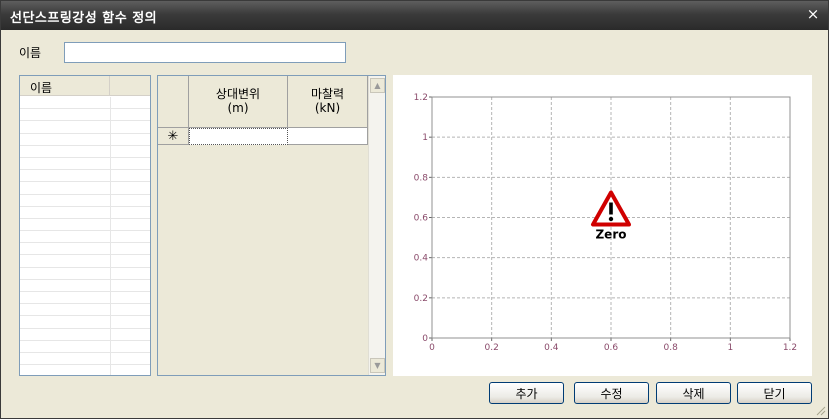 The width and height of the screenshot is (829, 419). I want to click on close-icon: ×, so click(813, 14).